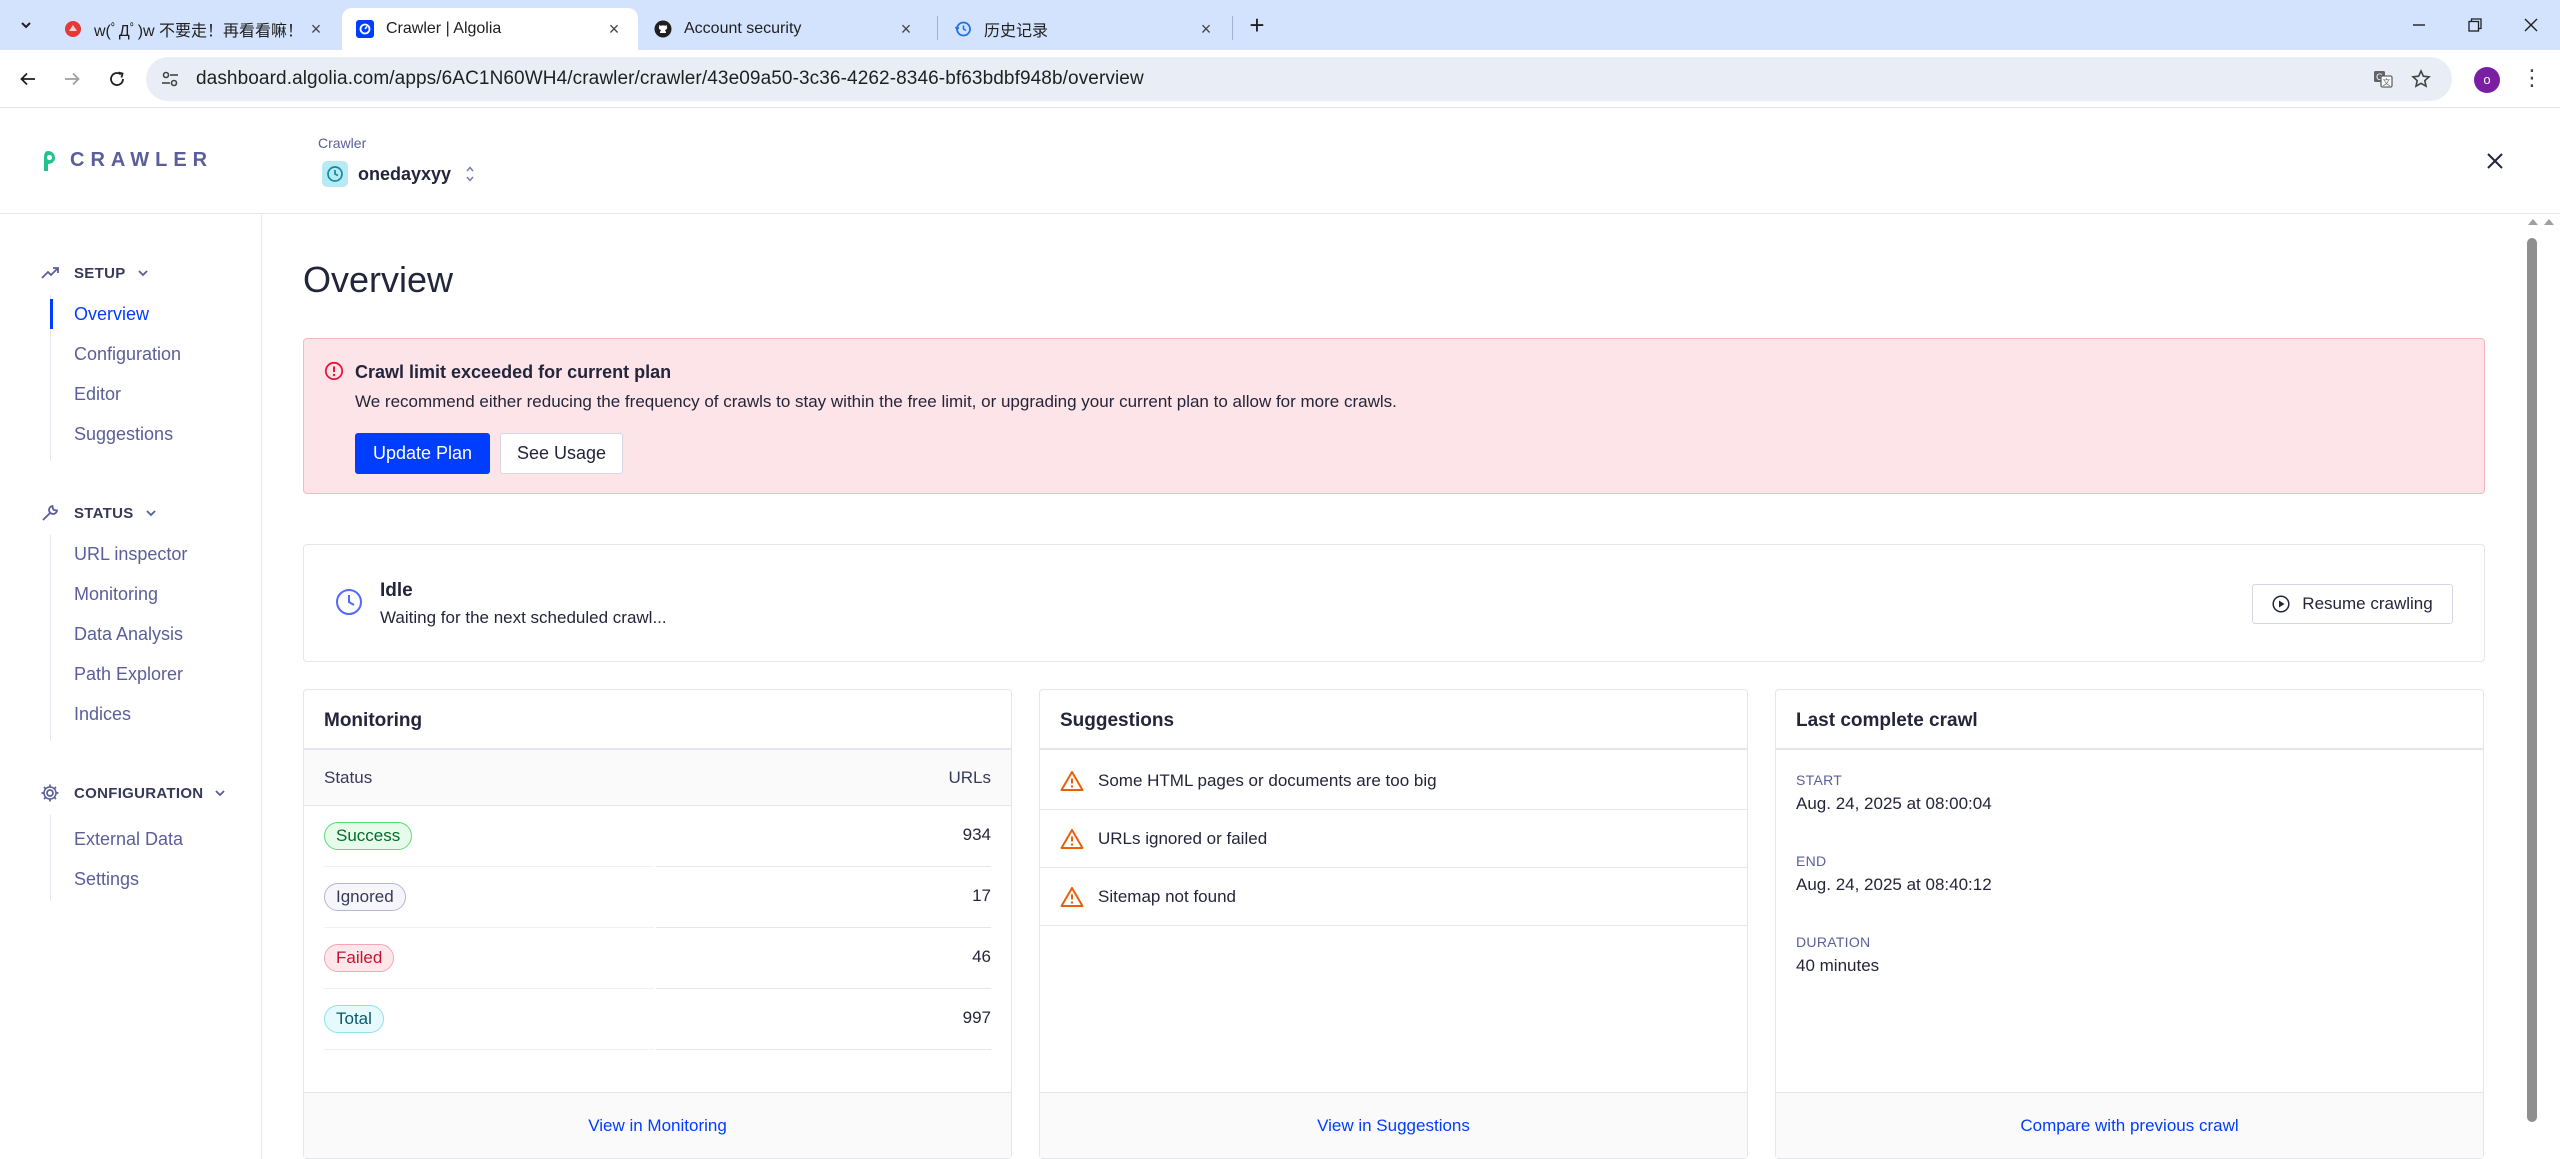 This screenshot has height=1159, width=2560. I want to click on browser-tab-1: w(ﾟДﾟ)w 不要走！再看看嘛！ ×, so click(195, 29).